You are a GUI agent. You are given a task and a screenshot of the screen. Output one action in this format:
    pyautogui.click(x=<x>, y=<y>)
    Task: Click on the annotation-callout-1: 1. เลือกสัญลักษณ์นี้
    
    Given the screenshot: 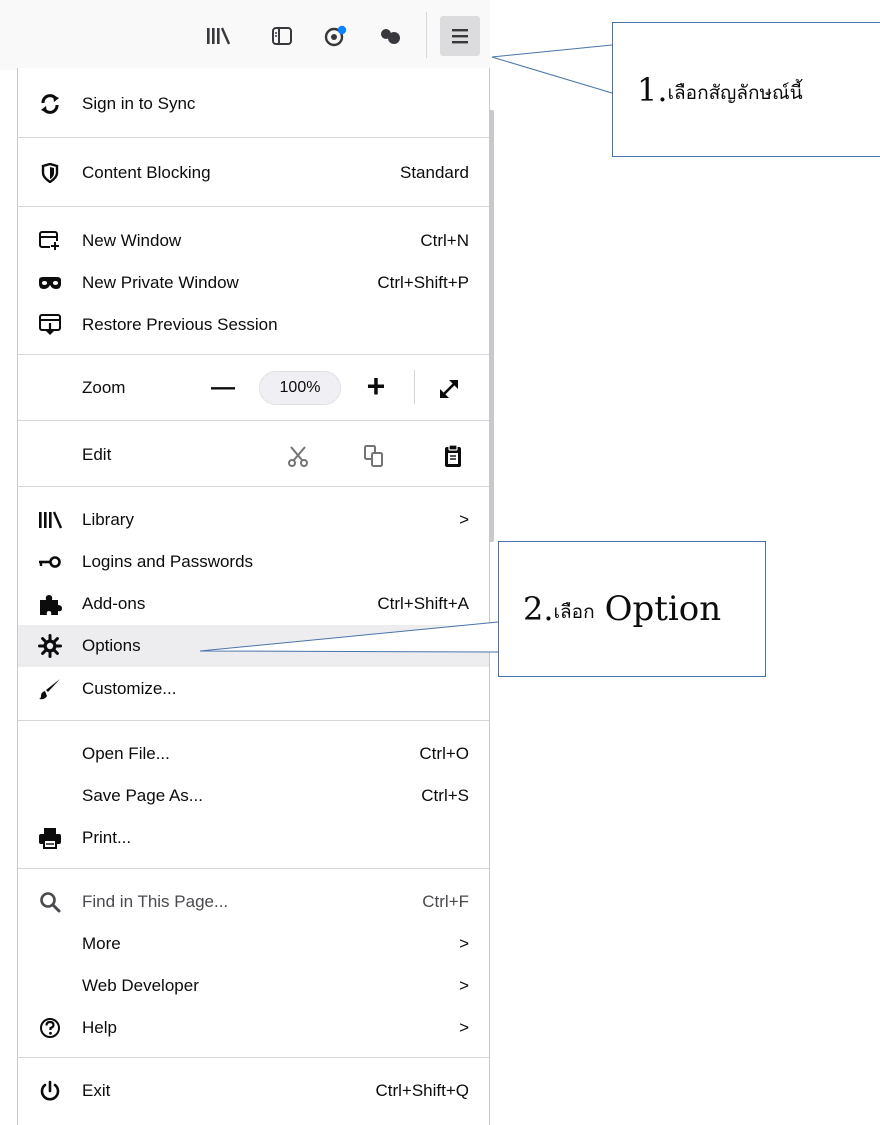 What is the action you would take?
    pyautogui.click(x=746, y=89)
    